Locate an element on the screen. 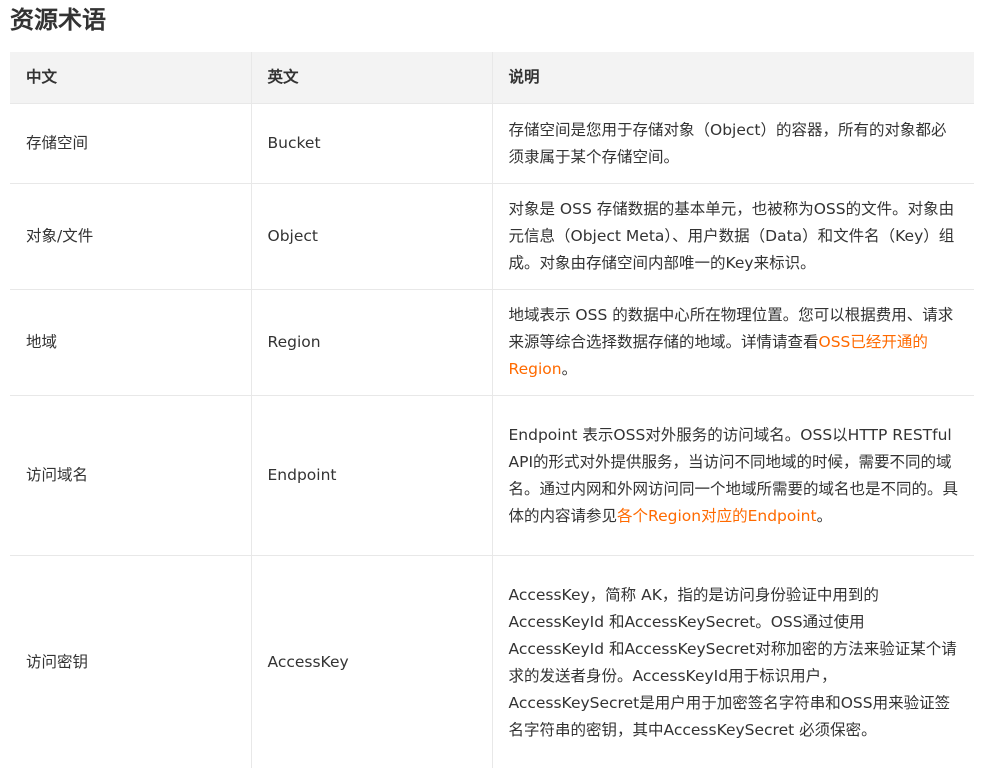 This screenshot has height=768, width=981. term-english: AccessKey is located at coordinates (371, 661).